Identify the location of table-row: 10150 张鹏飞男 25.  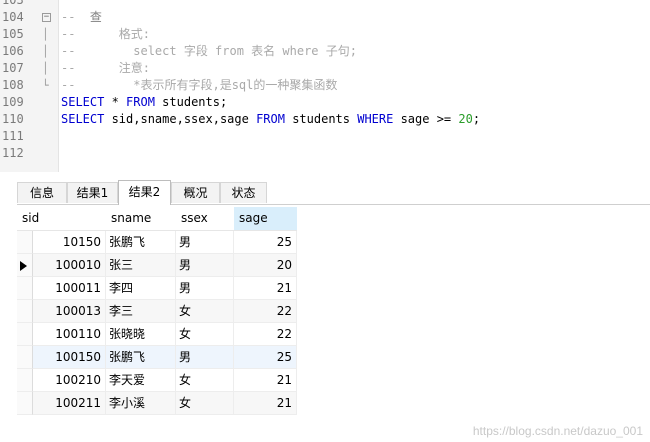
(157, 242).